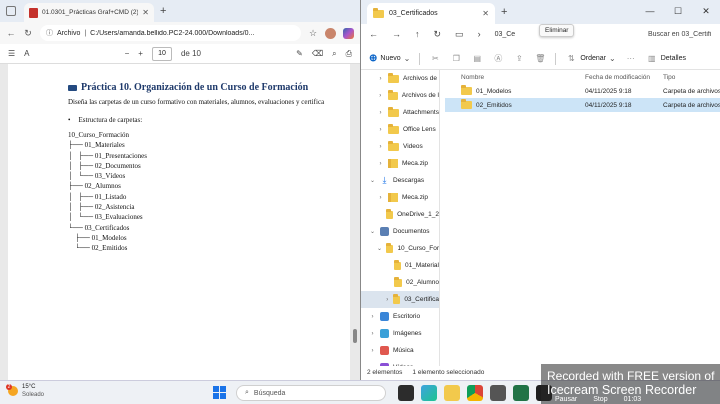  What do you see at coordinates (498, 393) in the screenshot?
I see `terminal-icon` at bounding box center [498, 393].